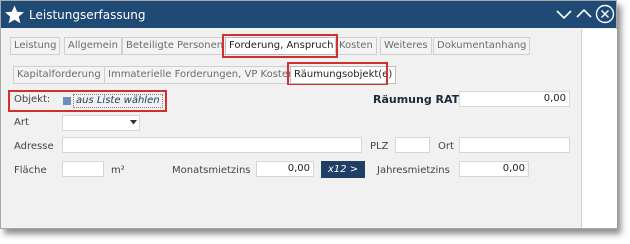  I want to click on window-title: Leistungserfassung, so click(87, 15).